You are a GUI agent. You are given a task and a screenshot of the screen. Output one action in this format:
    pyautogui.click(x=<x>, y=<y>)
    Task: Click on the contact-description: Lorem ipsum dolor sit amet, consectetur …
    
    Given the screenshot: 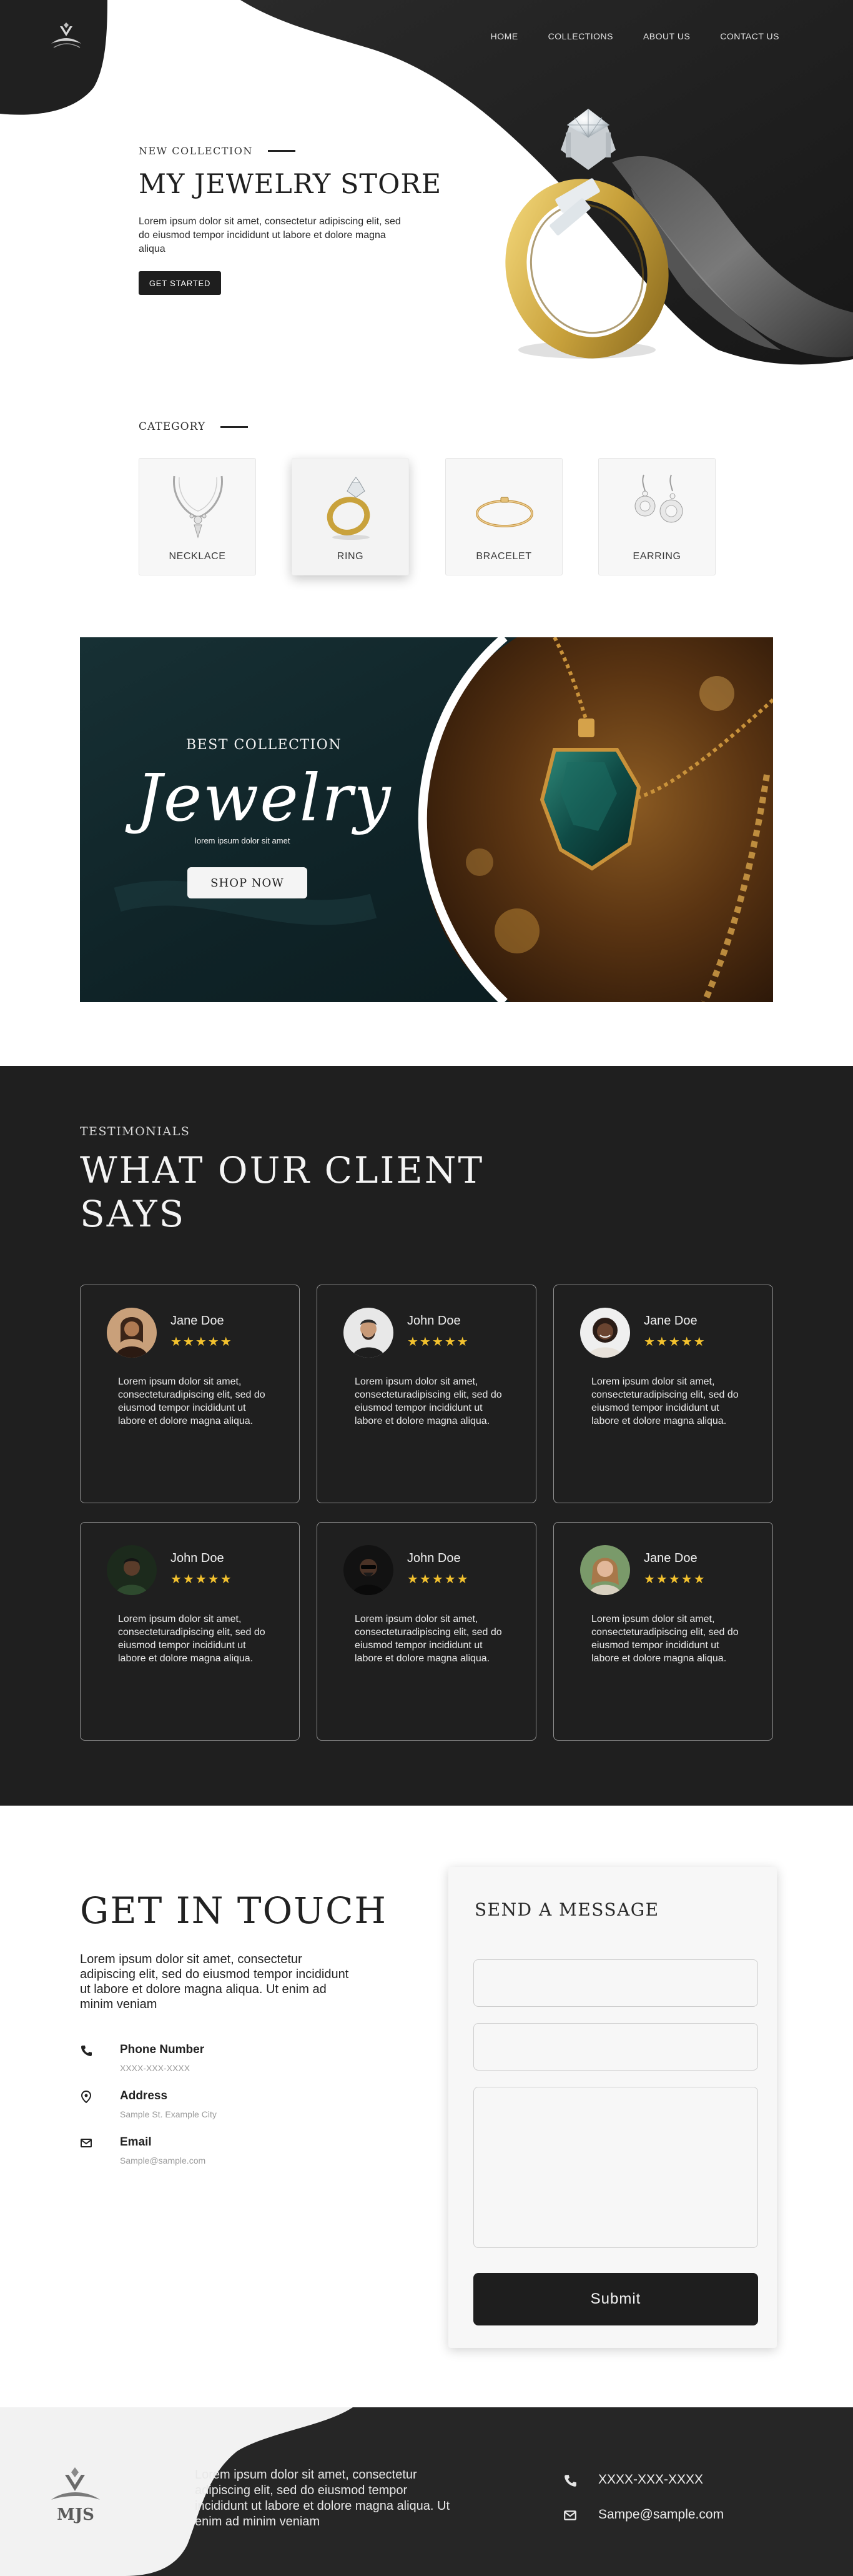 What is the action you would take?
    pyautogui.click(x=214, y=1981)
    